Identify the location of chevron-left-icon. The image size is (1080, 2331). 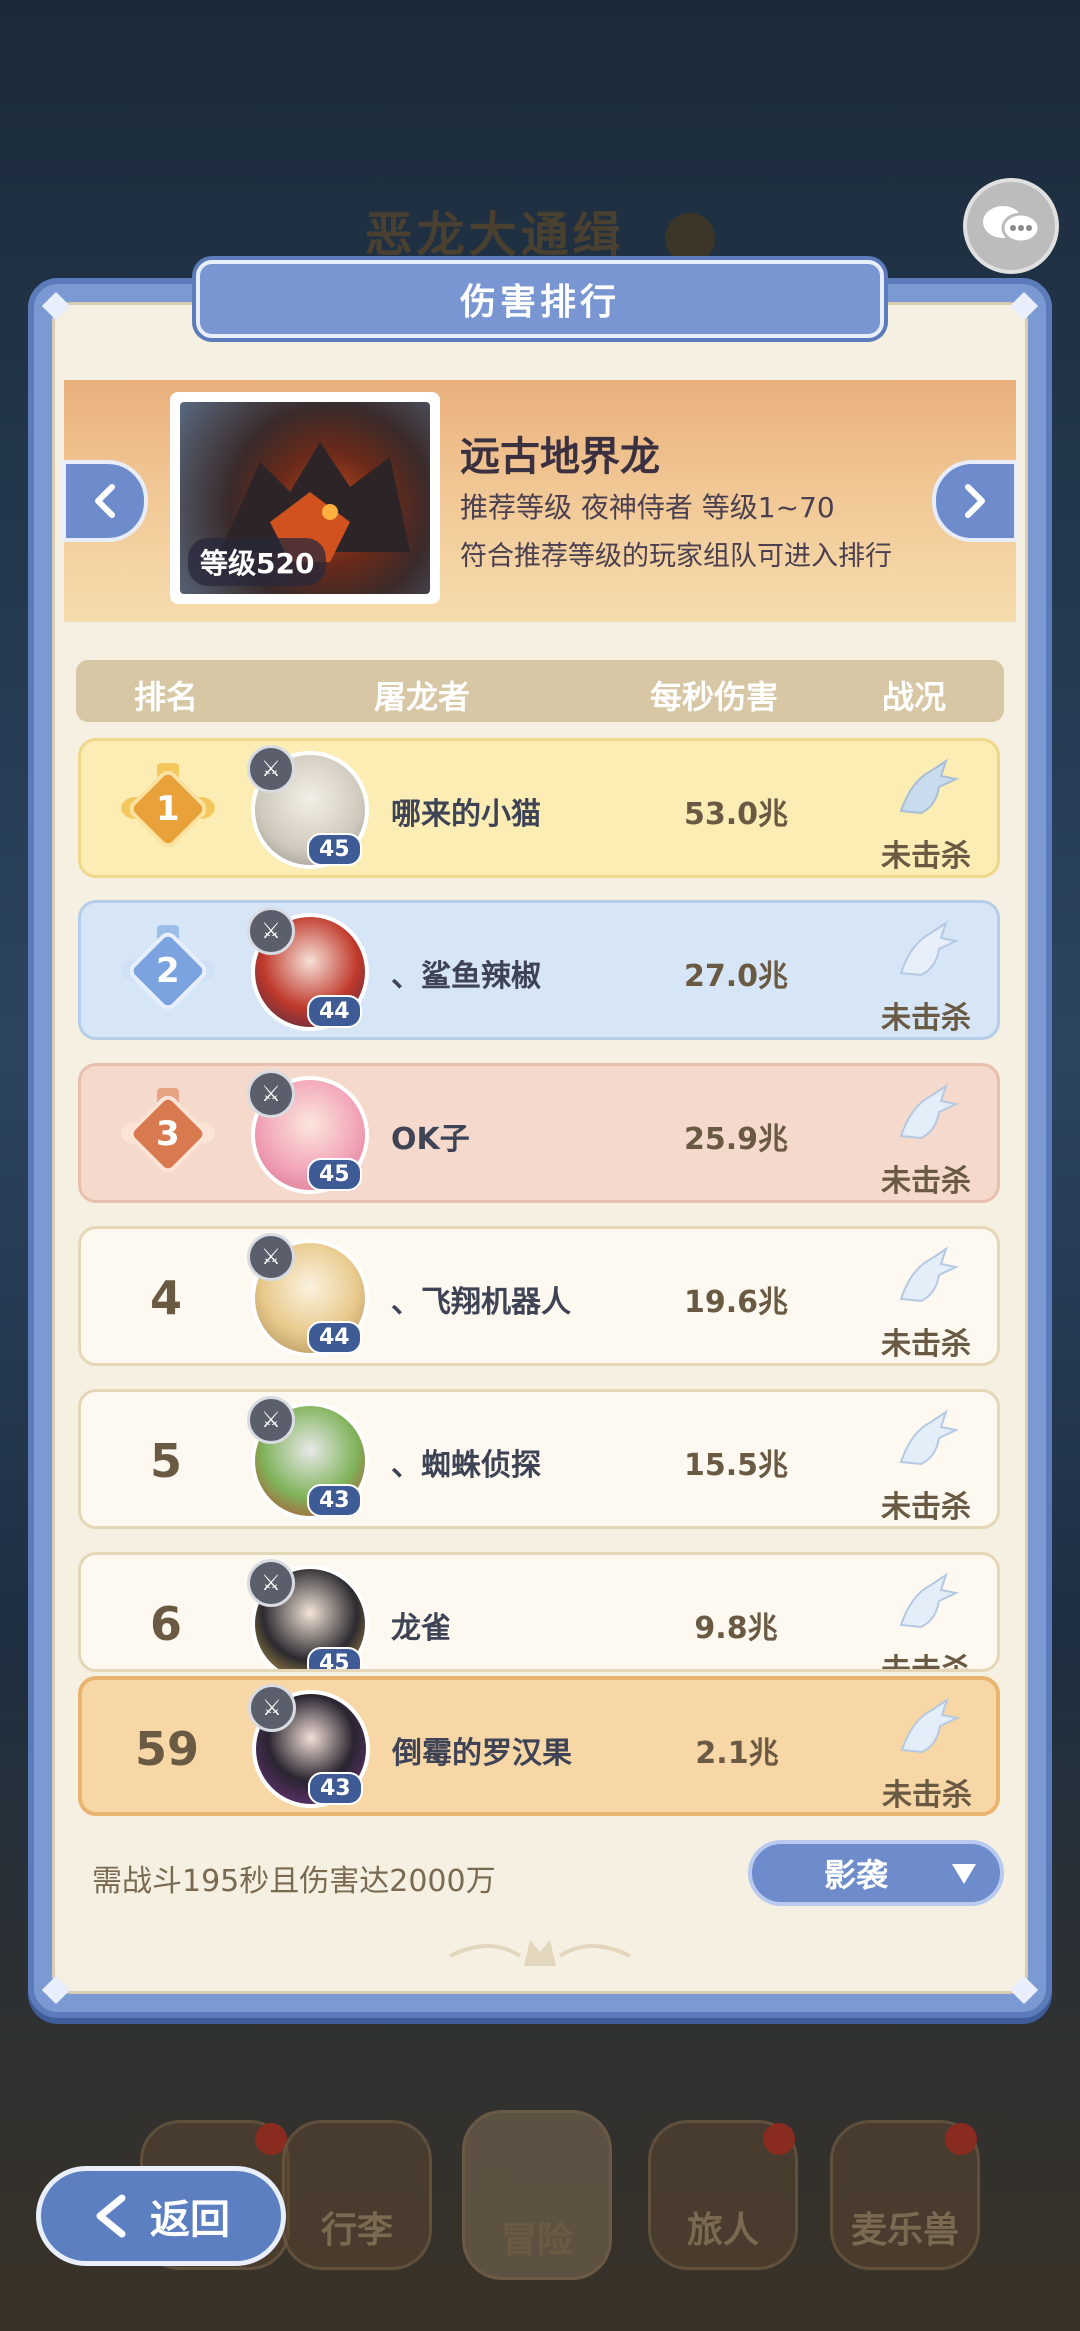
(105, 501).